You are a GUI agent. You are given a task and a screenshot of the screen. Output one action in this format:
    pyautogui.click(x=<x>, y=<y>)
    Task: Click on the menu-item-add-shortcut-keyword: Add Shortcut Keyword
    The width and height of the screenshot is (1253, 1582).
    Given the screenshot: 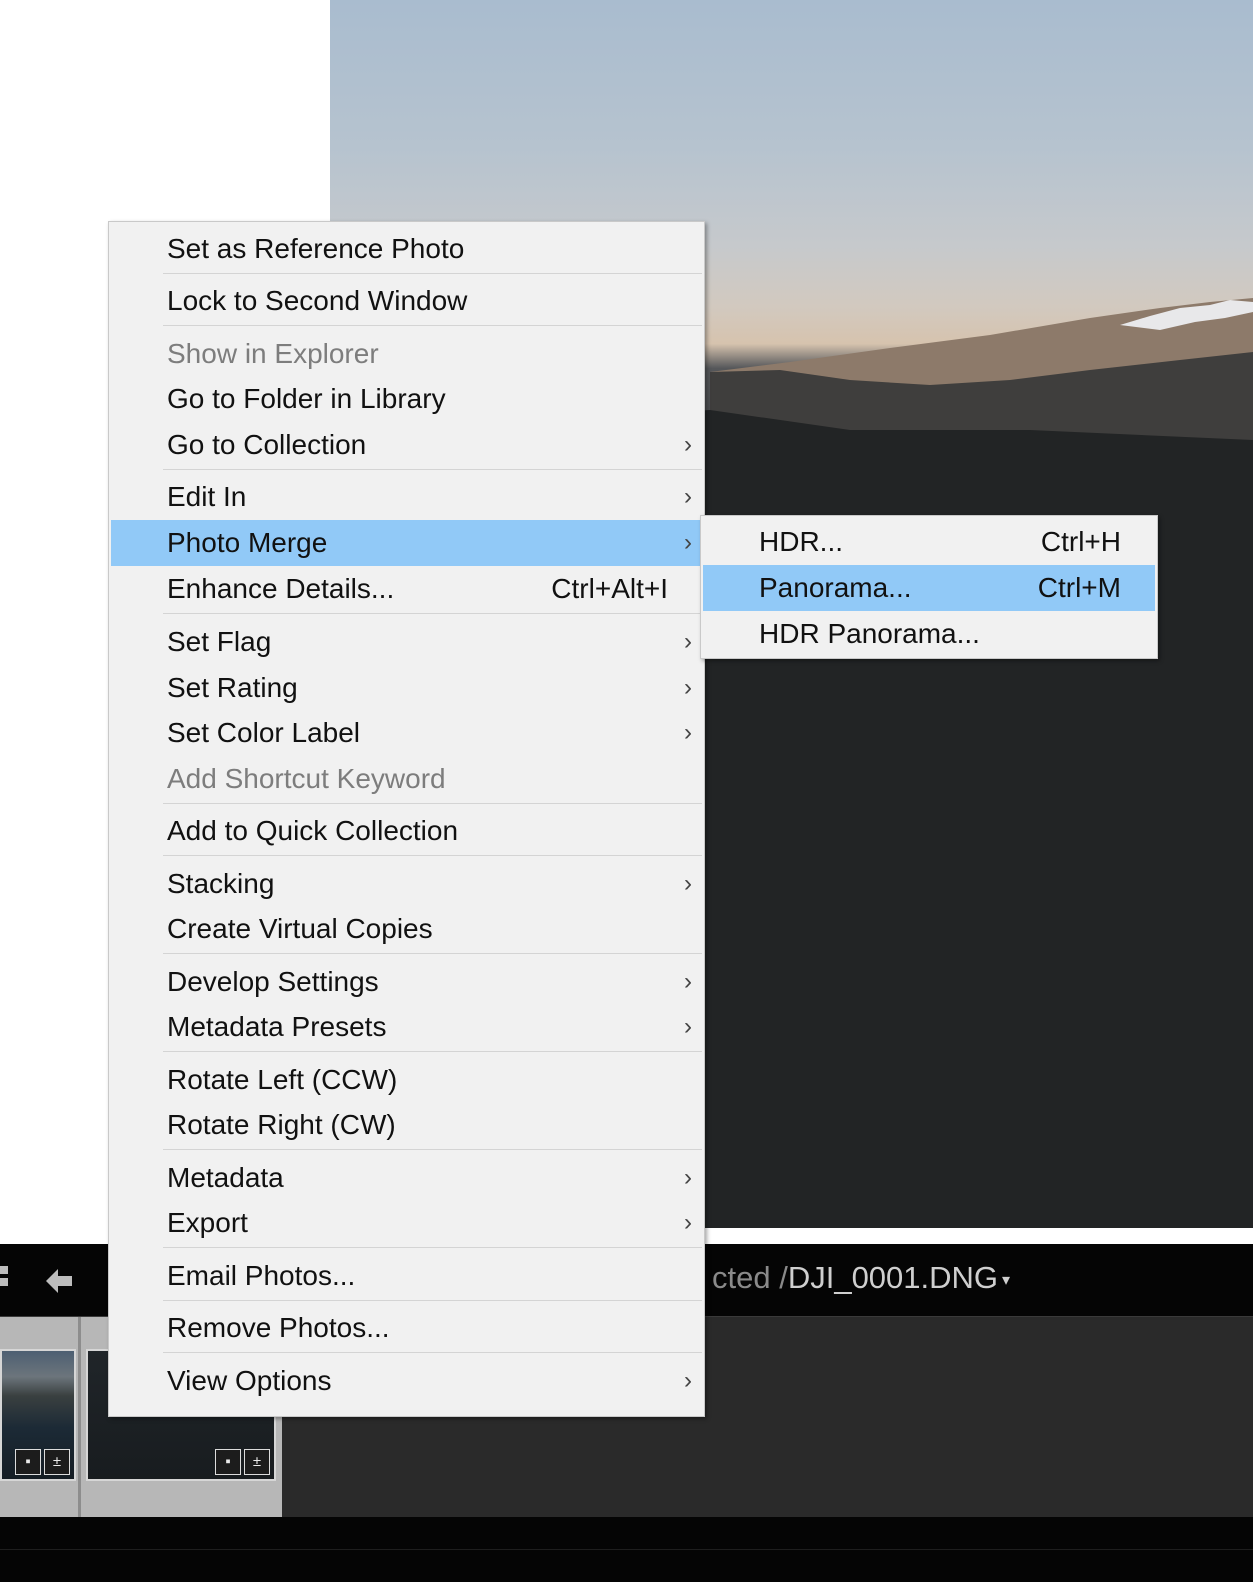 What is the action you would take?
    pyautogui.click(x=306, y=778)
    